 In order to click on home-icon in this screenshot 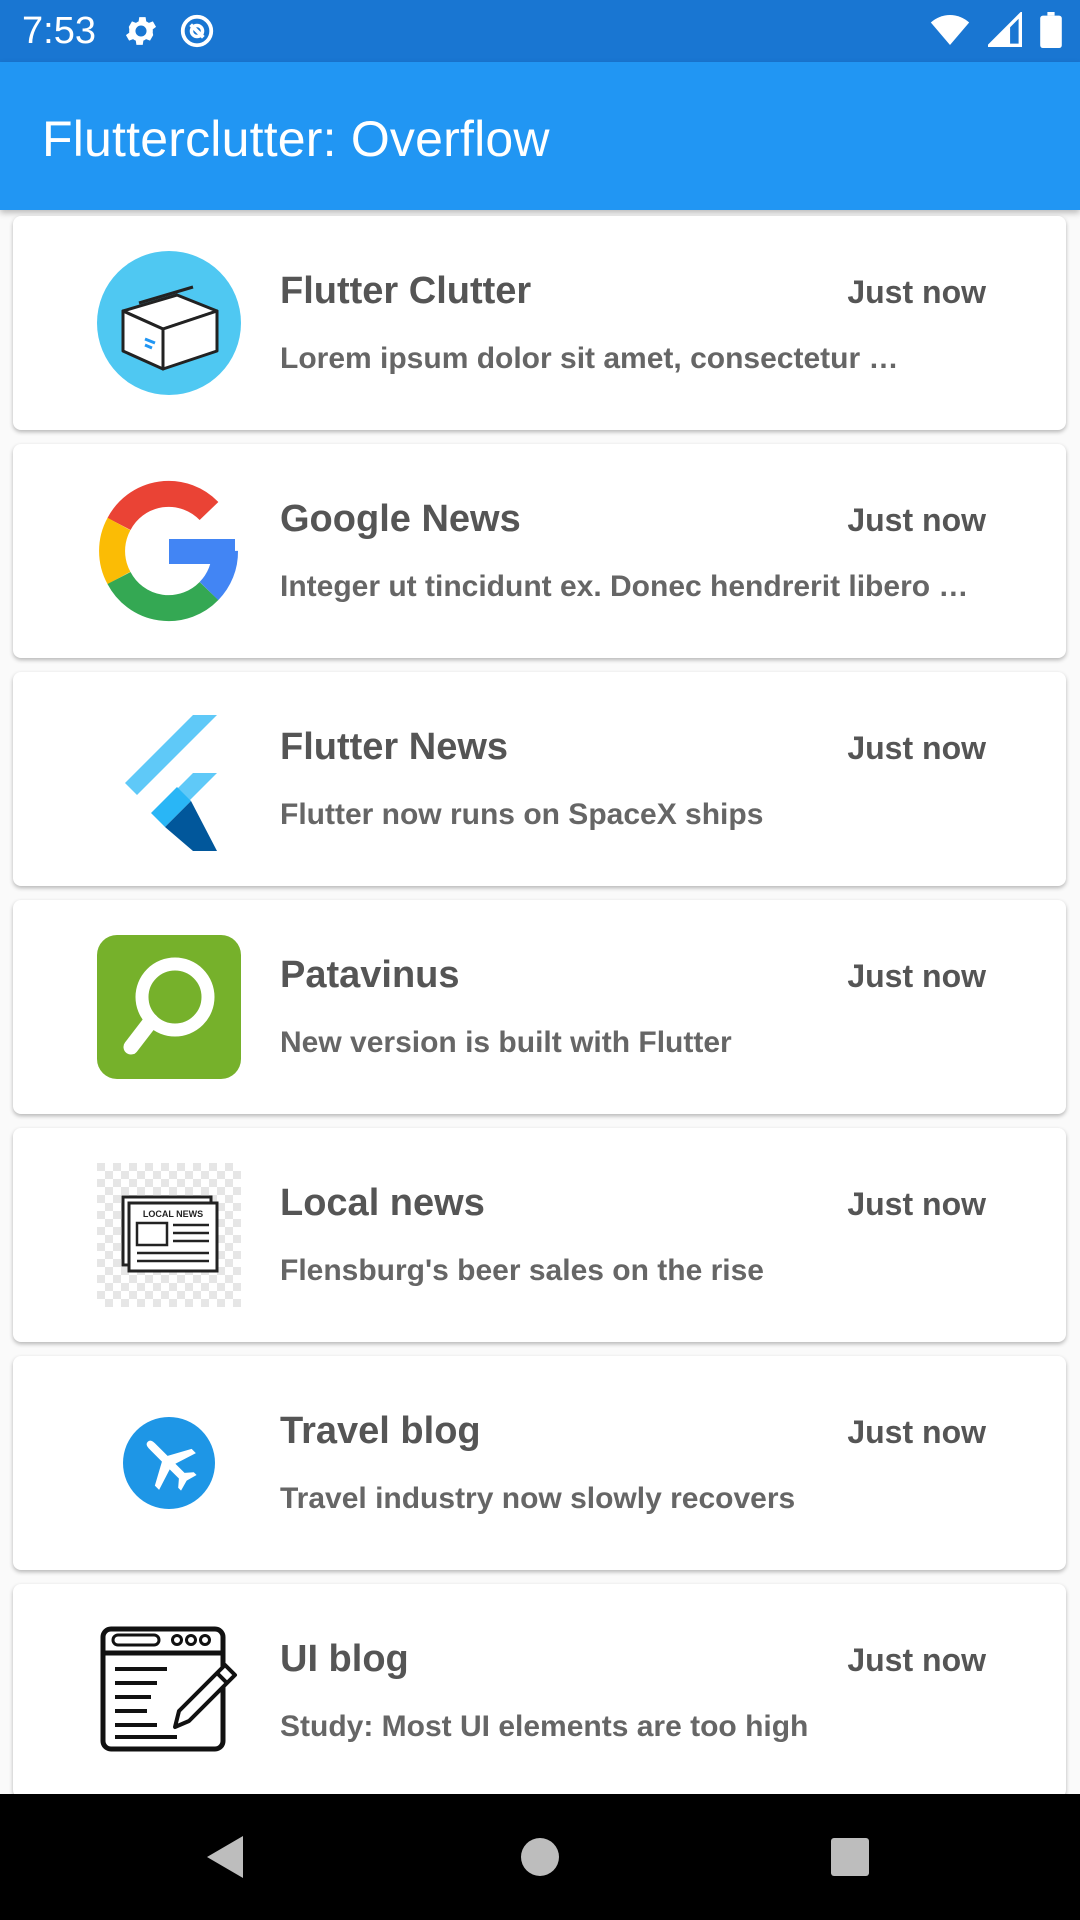, I will do `click(540, 1857)`.